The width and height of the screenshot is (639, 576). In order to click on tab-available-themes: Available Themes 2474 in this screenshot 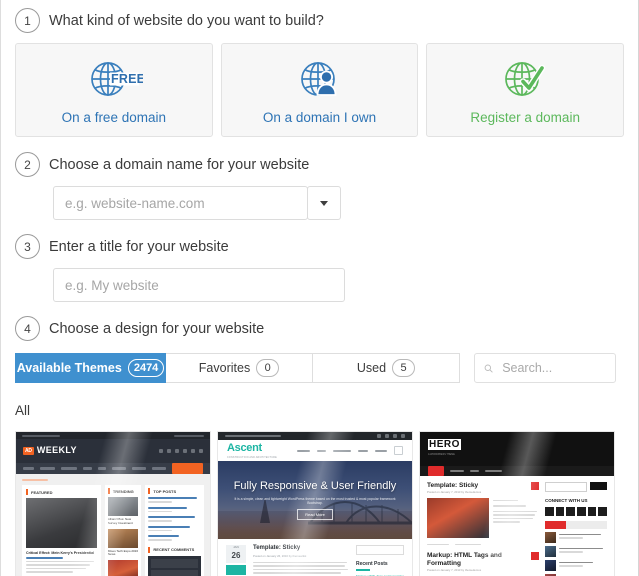, I will do `click(90, 368)`.